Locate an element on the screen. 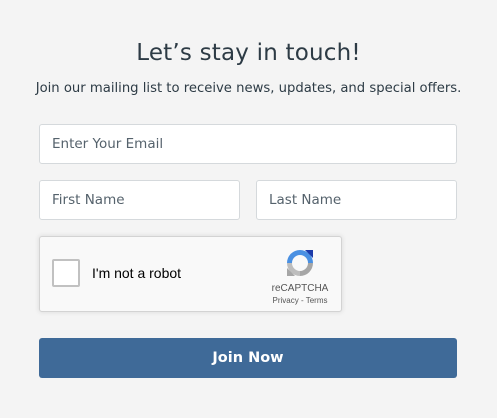  recaptcha-checkbox is located at coordinates (66, 273).